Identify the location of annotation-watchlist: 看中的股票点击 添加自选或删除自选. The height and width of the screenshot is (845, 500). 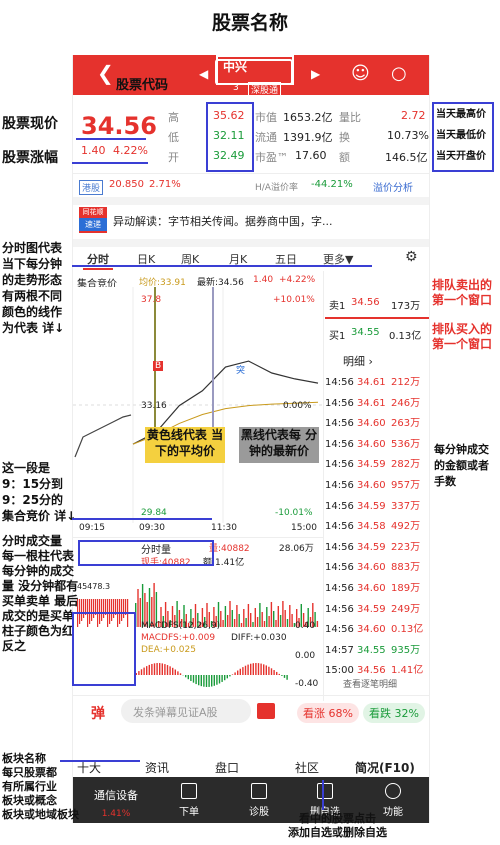
(337, 825).